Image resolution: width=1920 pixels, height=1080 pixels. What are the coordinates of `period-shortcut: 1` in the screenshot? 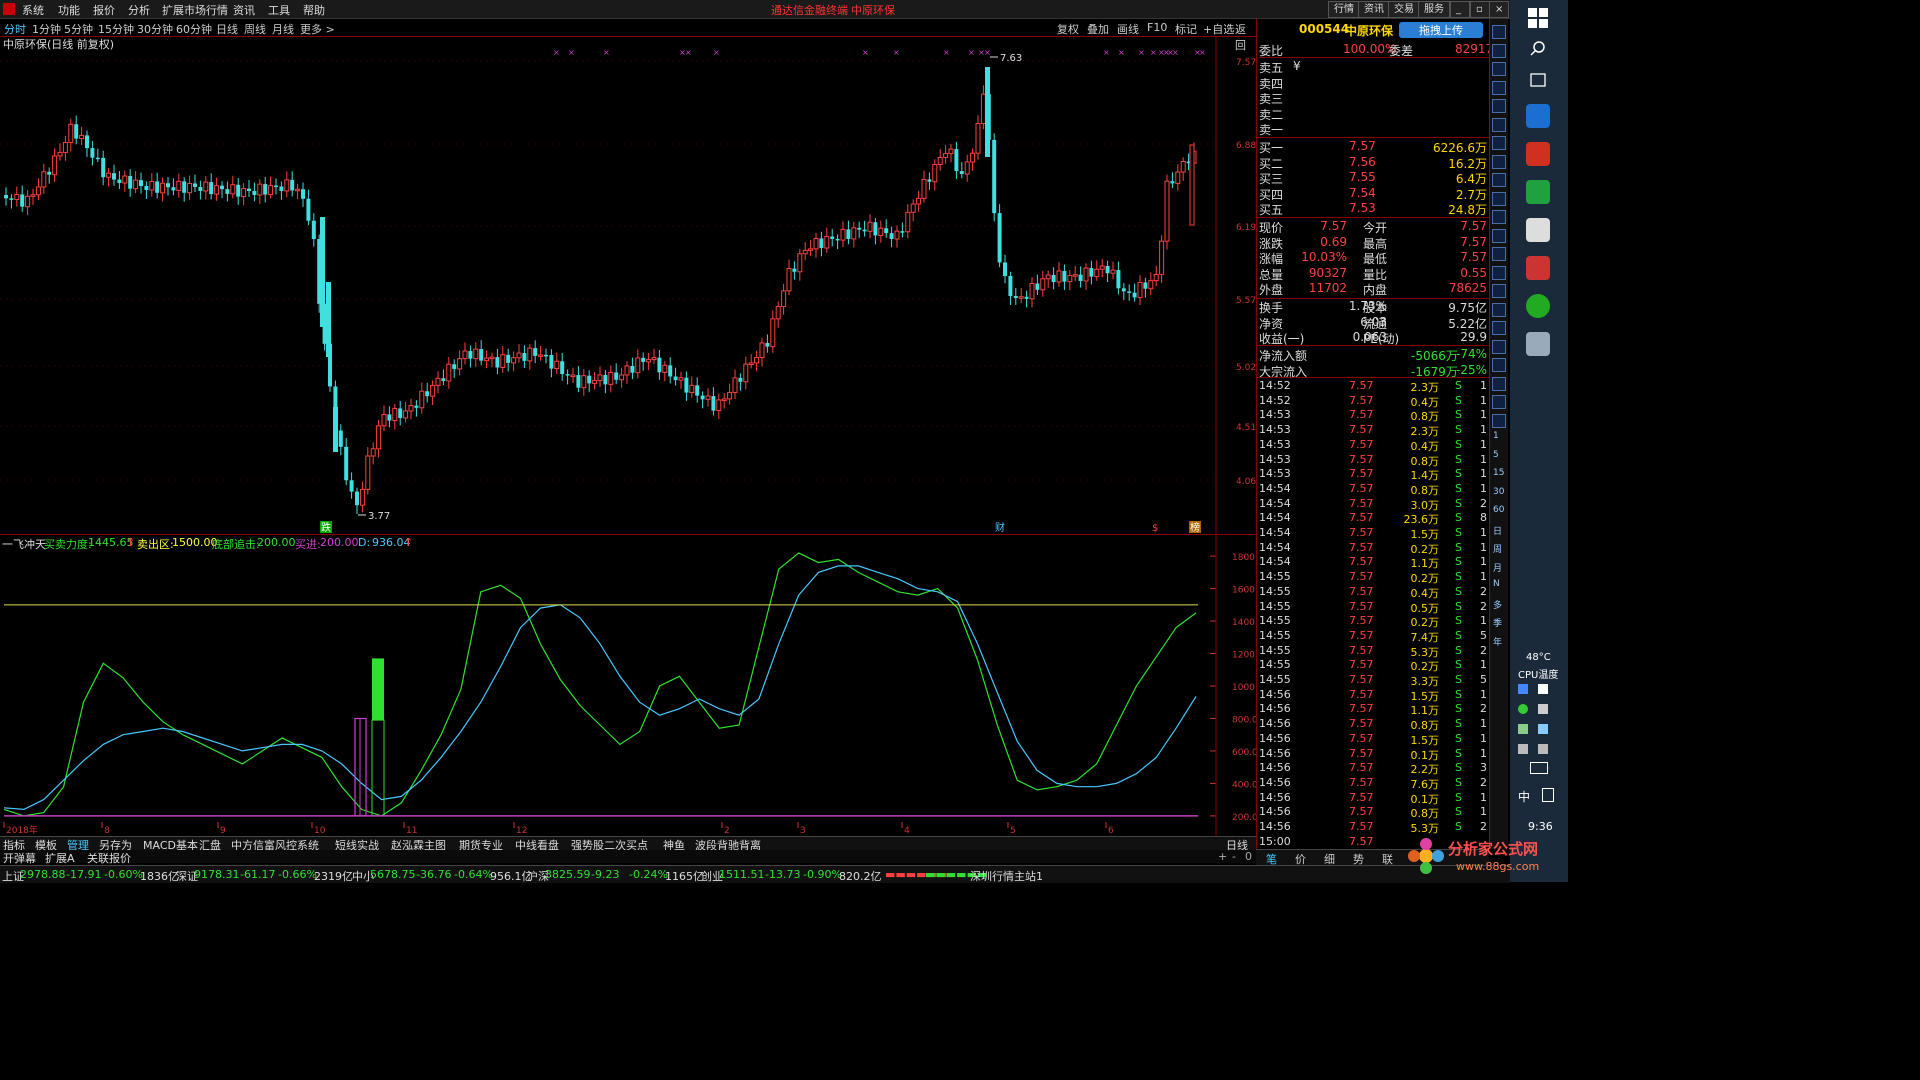 It's located at (1496, 436).